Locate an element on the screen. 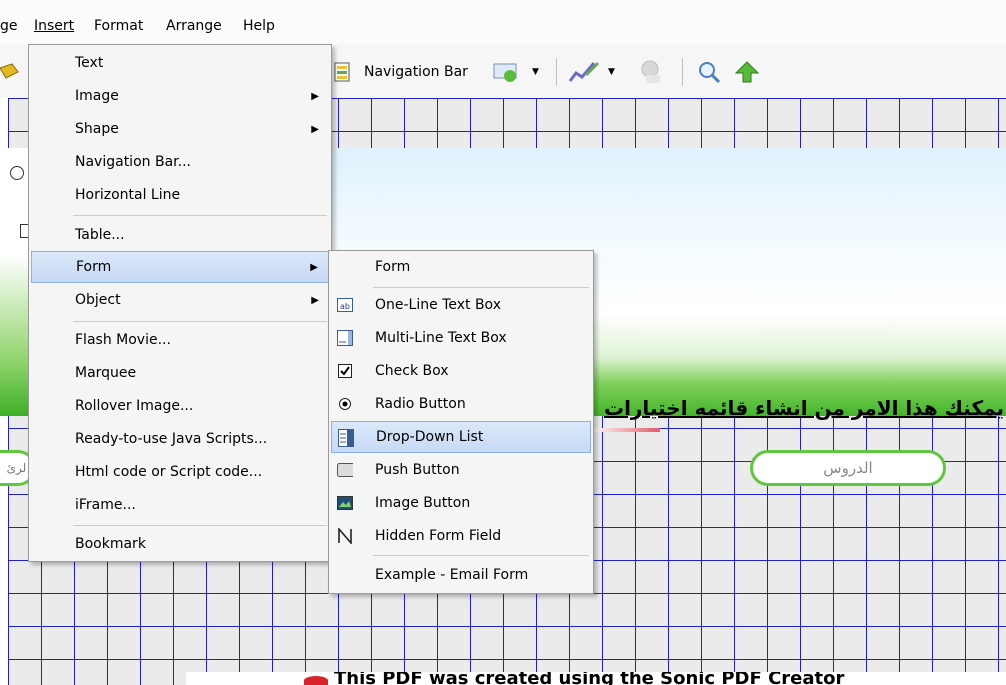  insert-widget-button: ▼ is located at coordinates (515, 72).